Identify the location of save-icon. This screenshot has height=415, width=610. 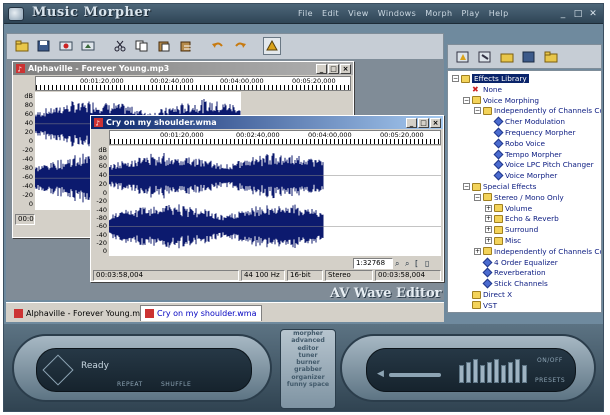
(44, 46).